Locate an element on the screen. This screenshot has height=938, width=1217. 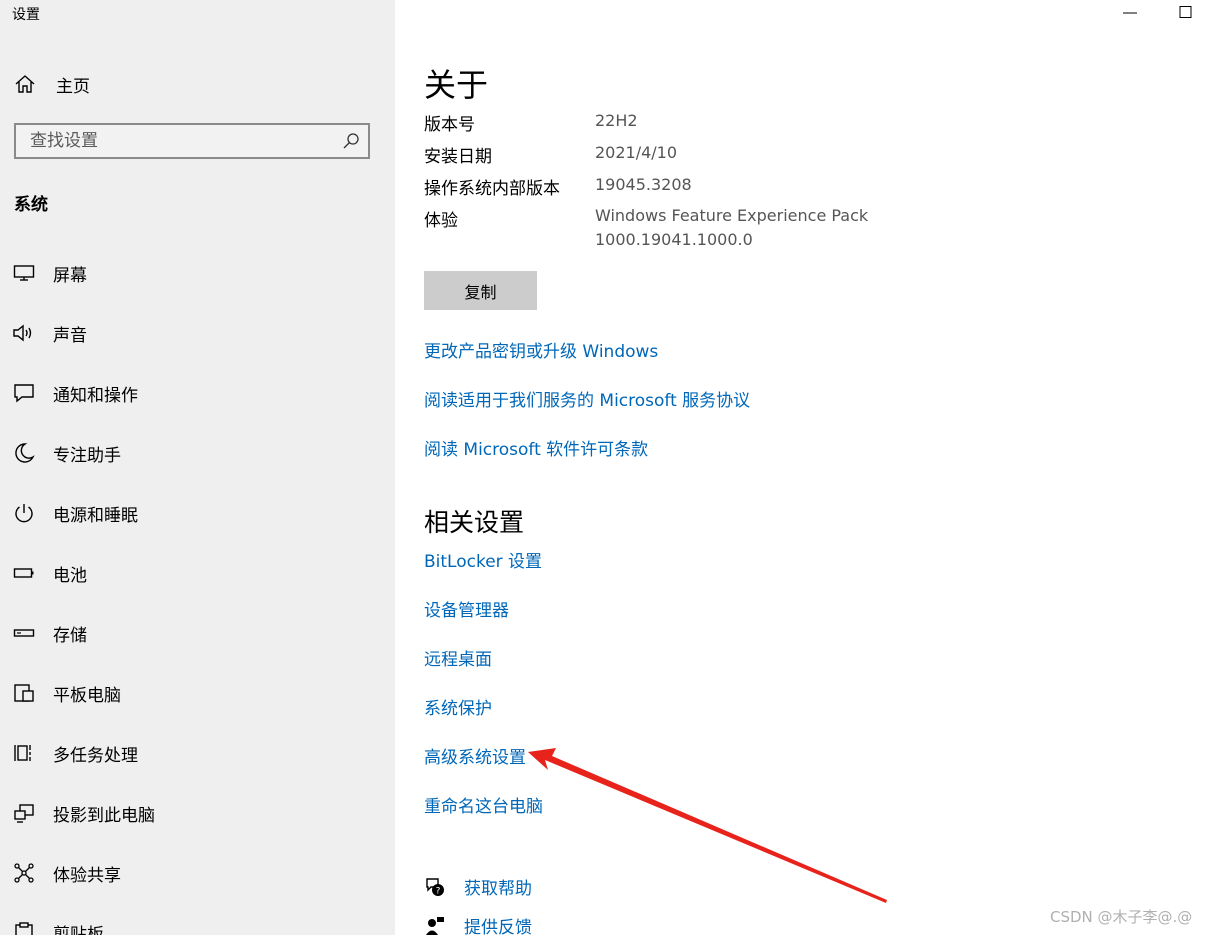
share-icon is located at coordinates (24, 873).